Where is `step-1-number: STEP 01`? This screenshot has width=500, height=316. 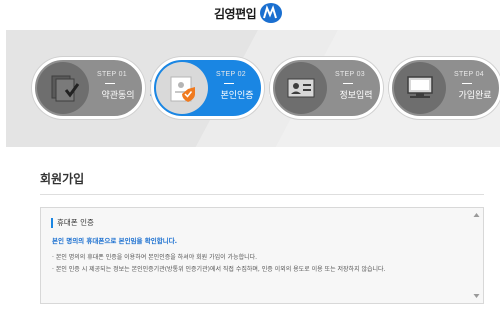
step-1-number: STEP 01 is located at coordinates (112, 74).